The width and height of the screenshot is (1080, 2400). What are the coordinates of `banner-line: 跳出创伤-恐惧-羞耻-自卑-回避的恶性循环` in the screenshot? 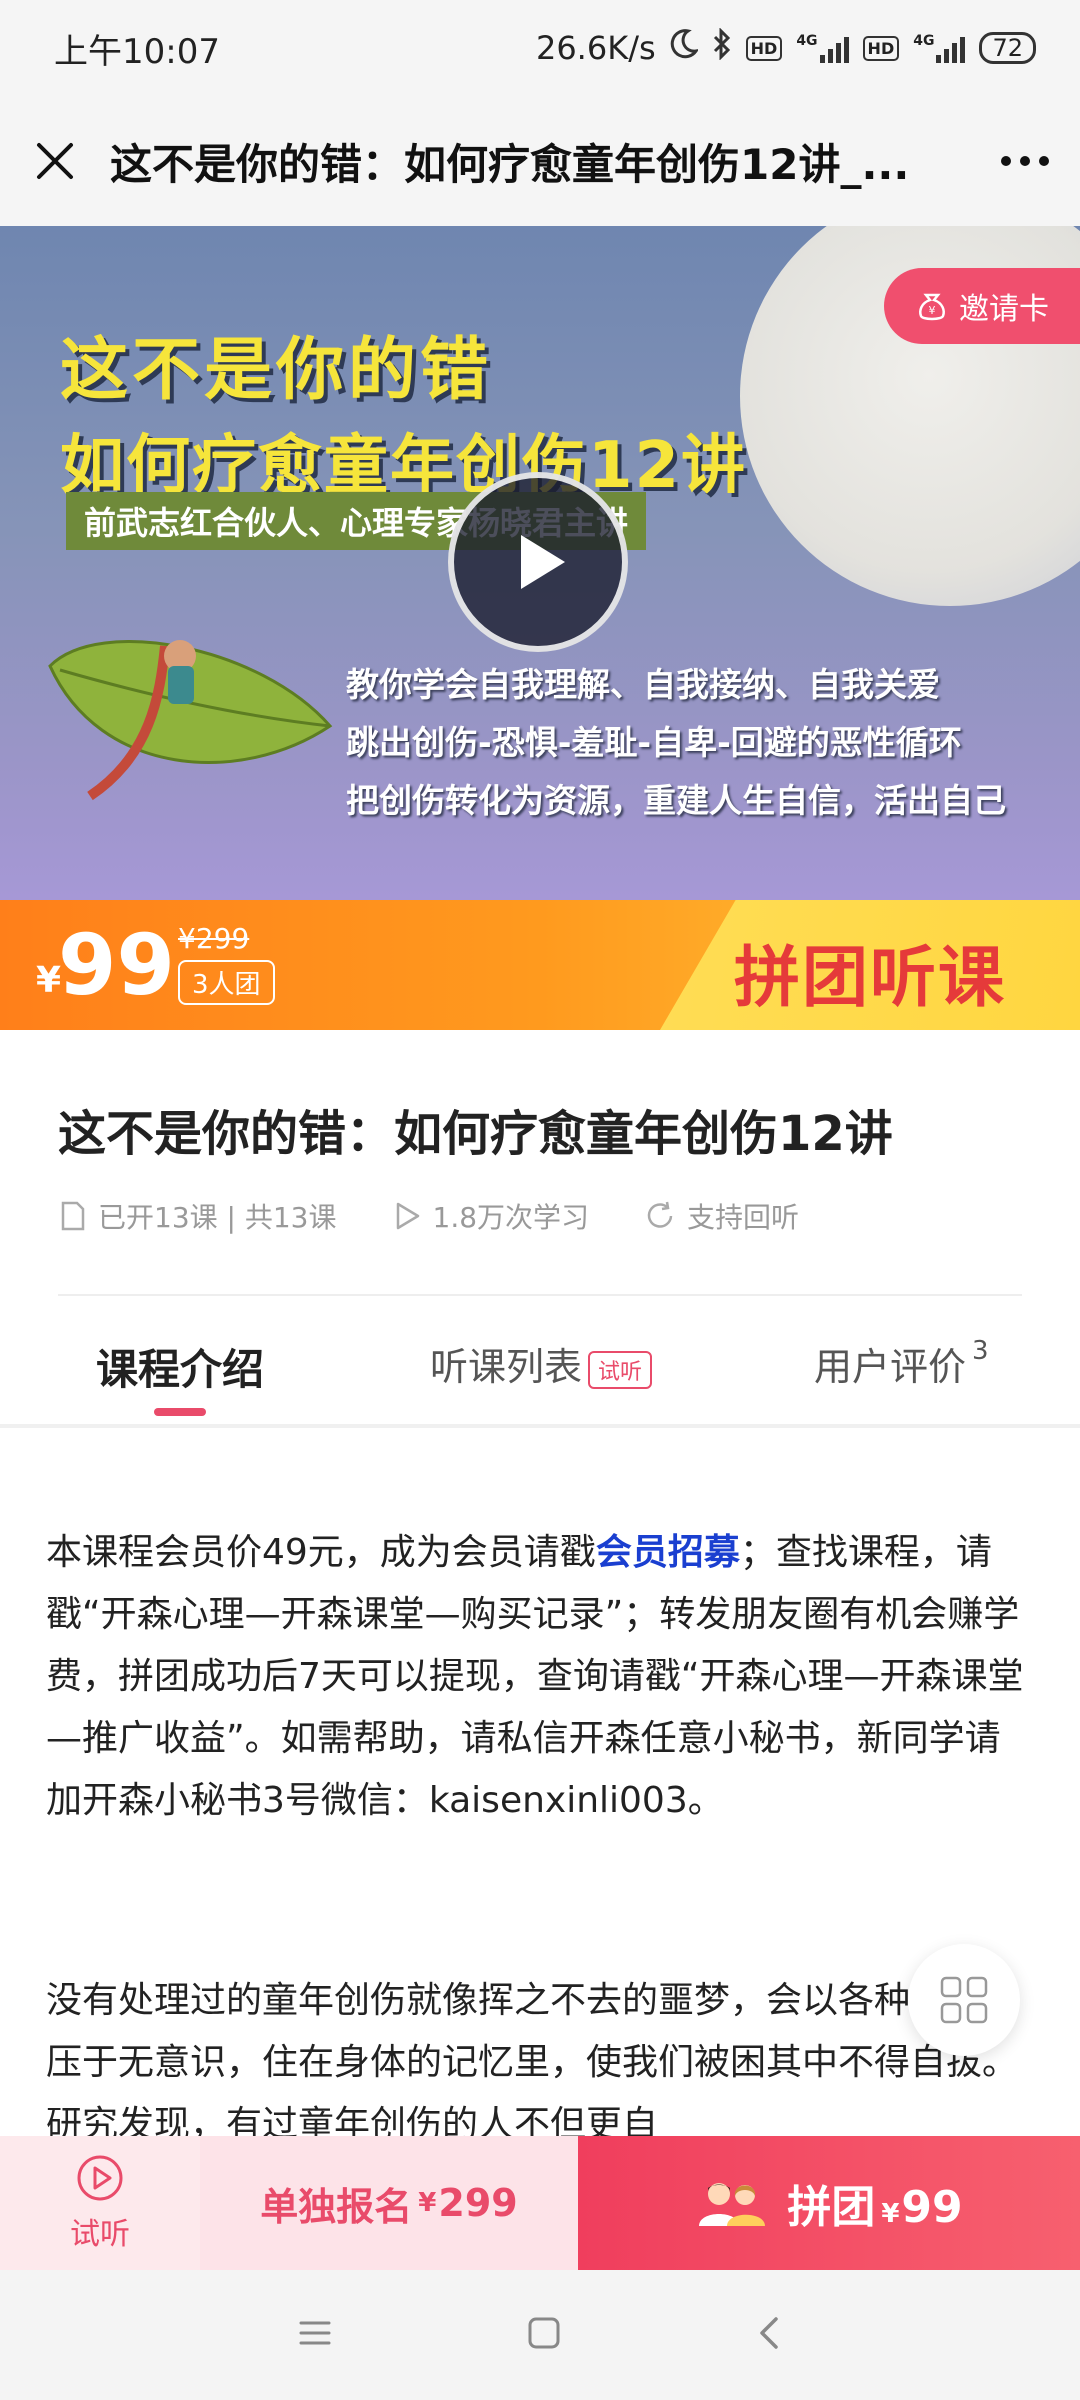 It's located at (654, 742).